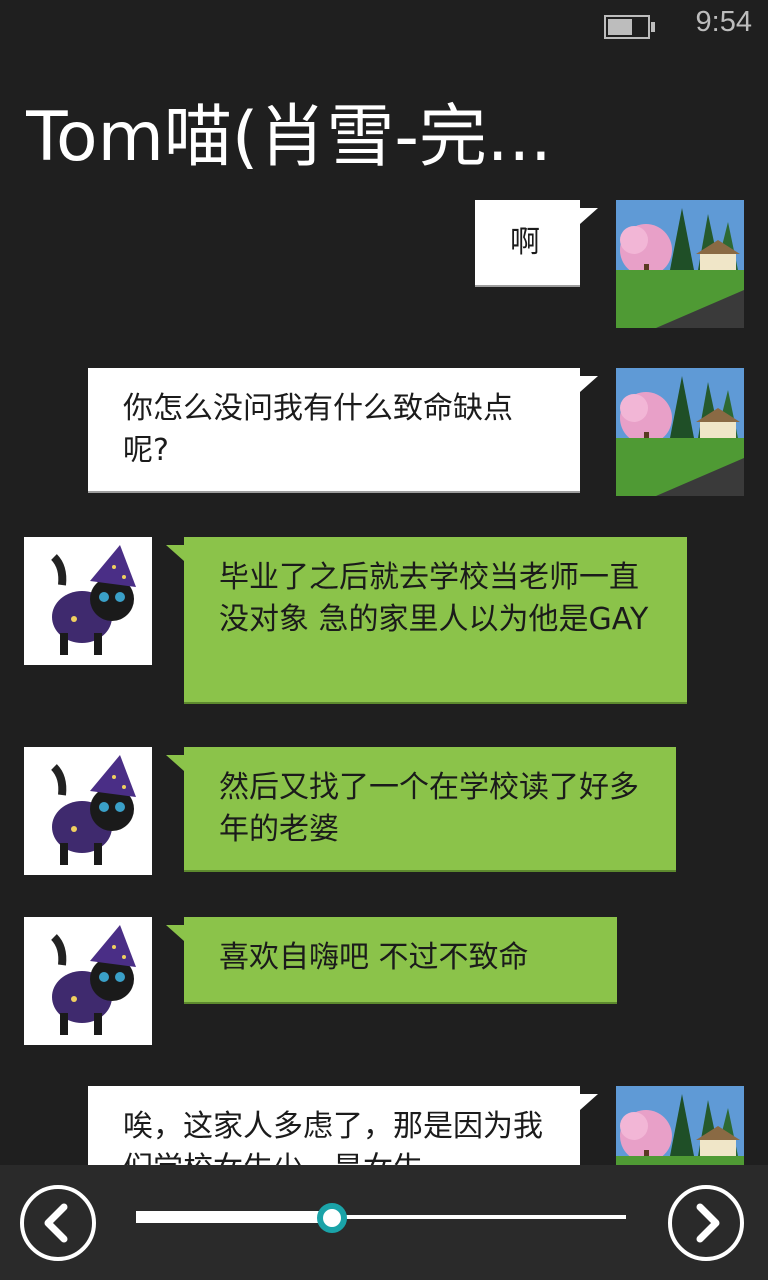  I want to click on slider-thumb, so click(332, 1218).